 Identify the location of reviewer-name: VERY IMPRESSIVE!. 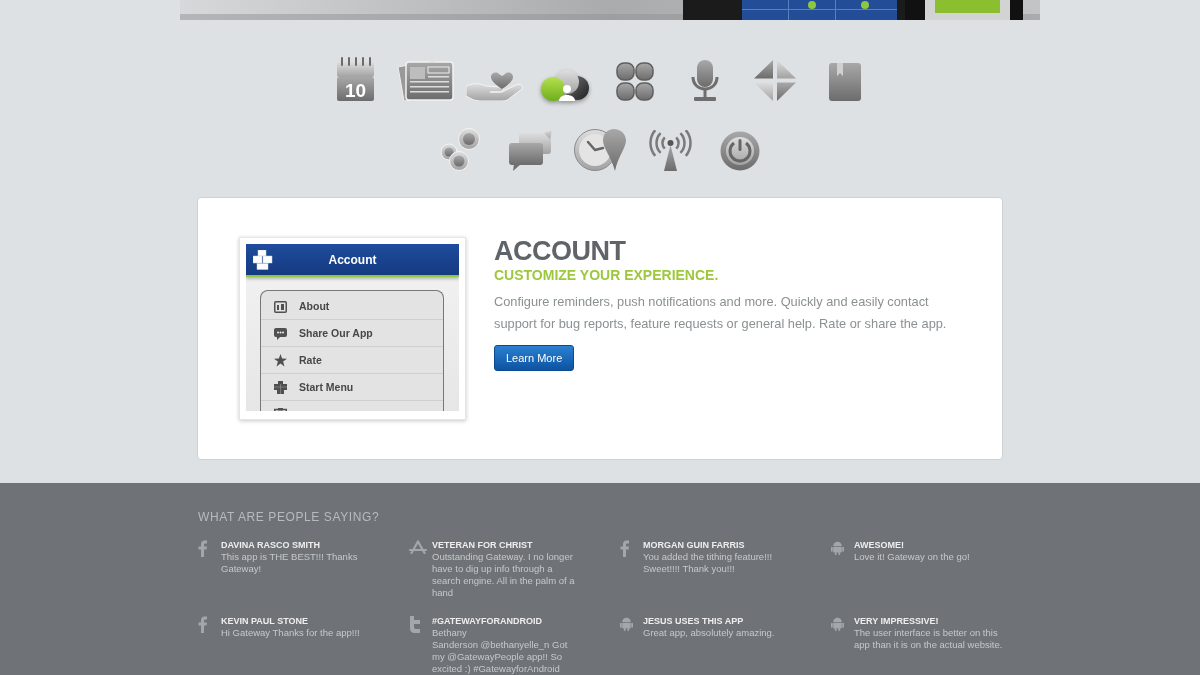
(897, 621).